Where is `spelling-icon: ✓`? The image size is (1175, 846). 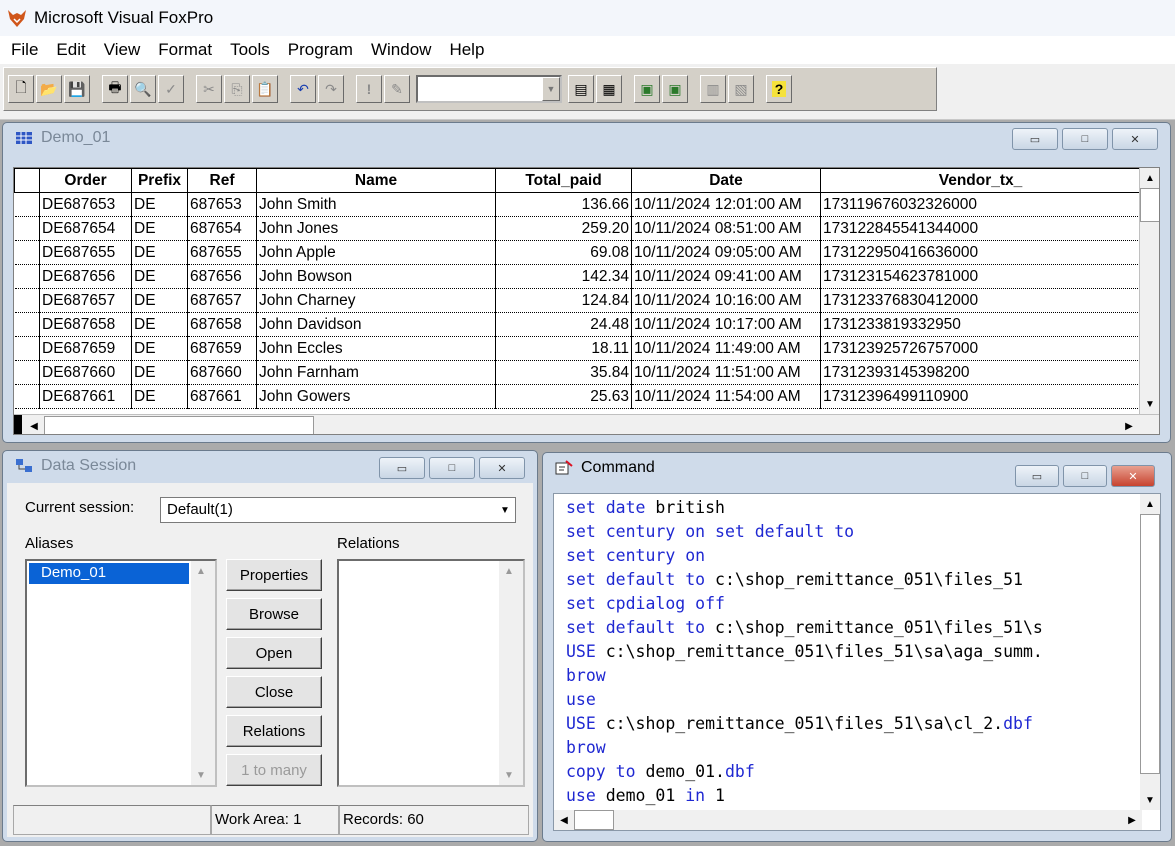 spelling-icon: ✓ is located at coordinates (171, 89).